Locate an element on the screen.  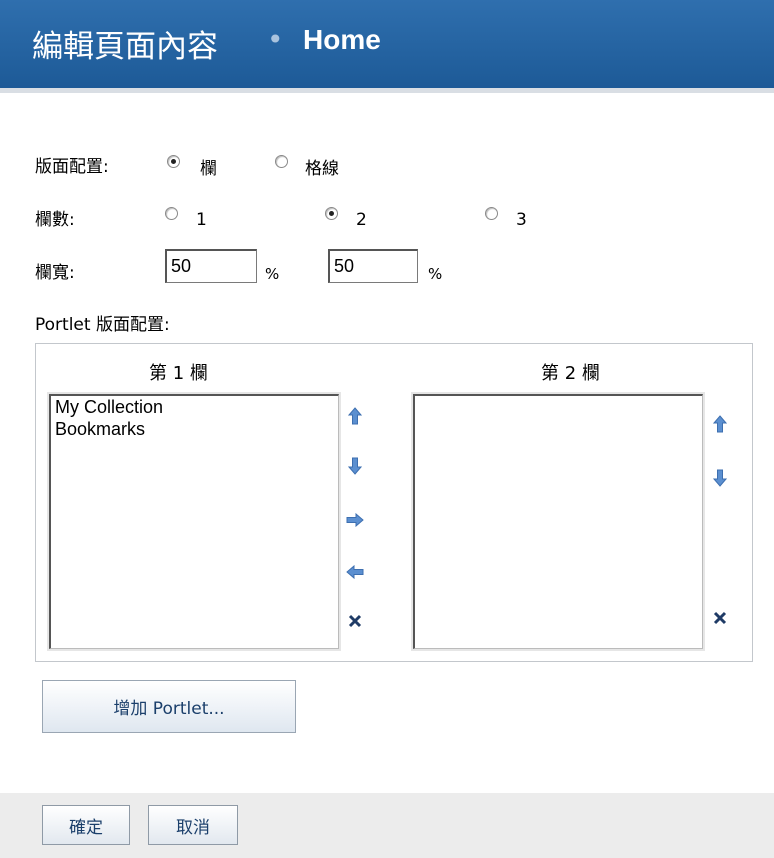
width-label: 欄寬: is located at coordinates (55, 273).